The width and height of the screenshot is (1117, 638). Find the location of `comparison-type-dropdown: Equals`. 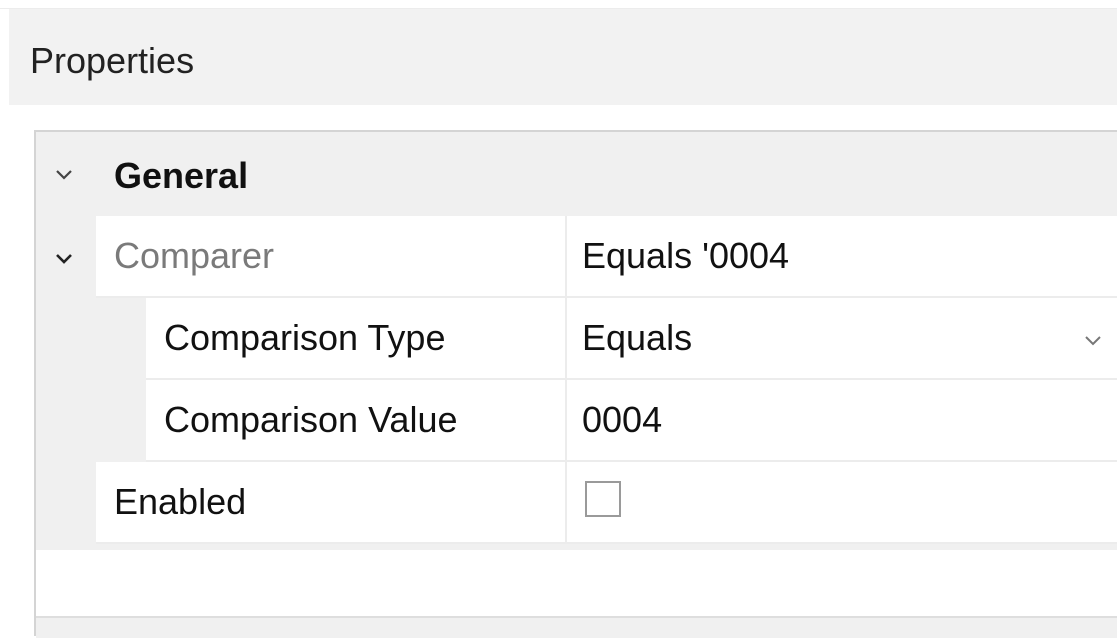

comparison-type-dropdown: Equals is located at coordinates (841, 339).